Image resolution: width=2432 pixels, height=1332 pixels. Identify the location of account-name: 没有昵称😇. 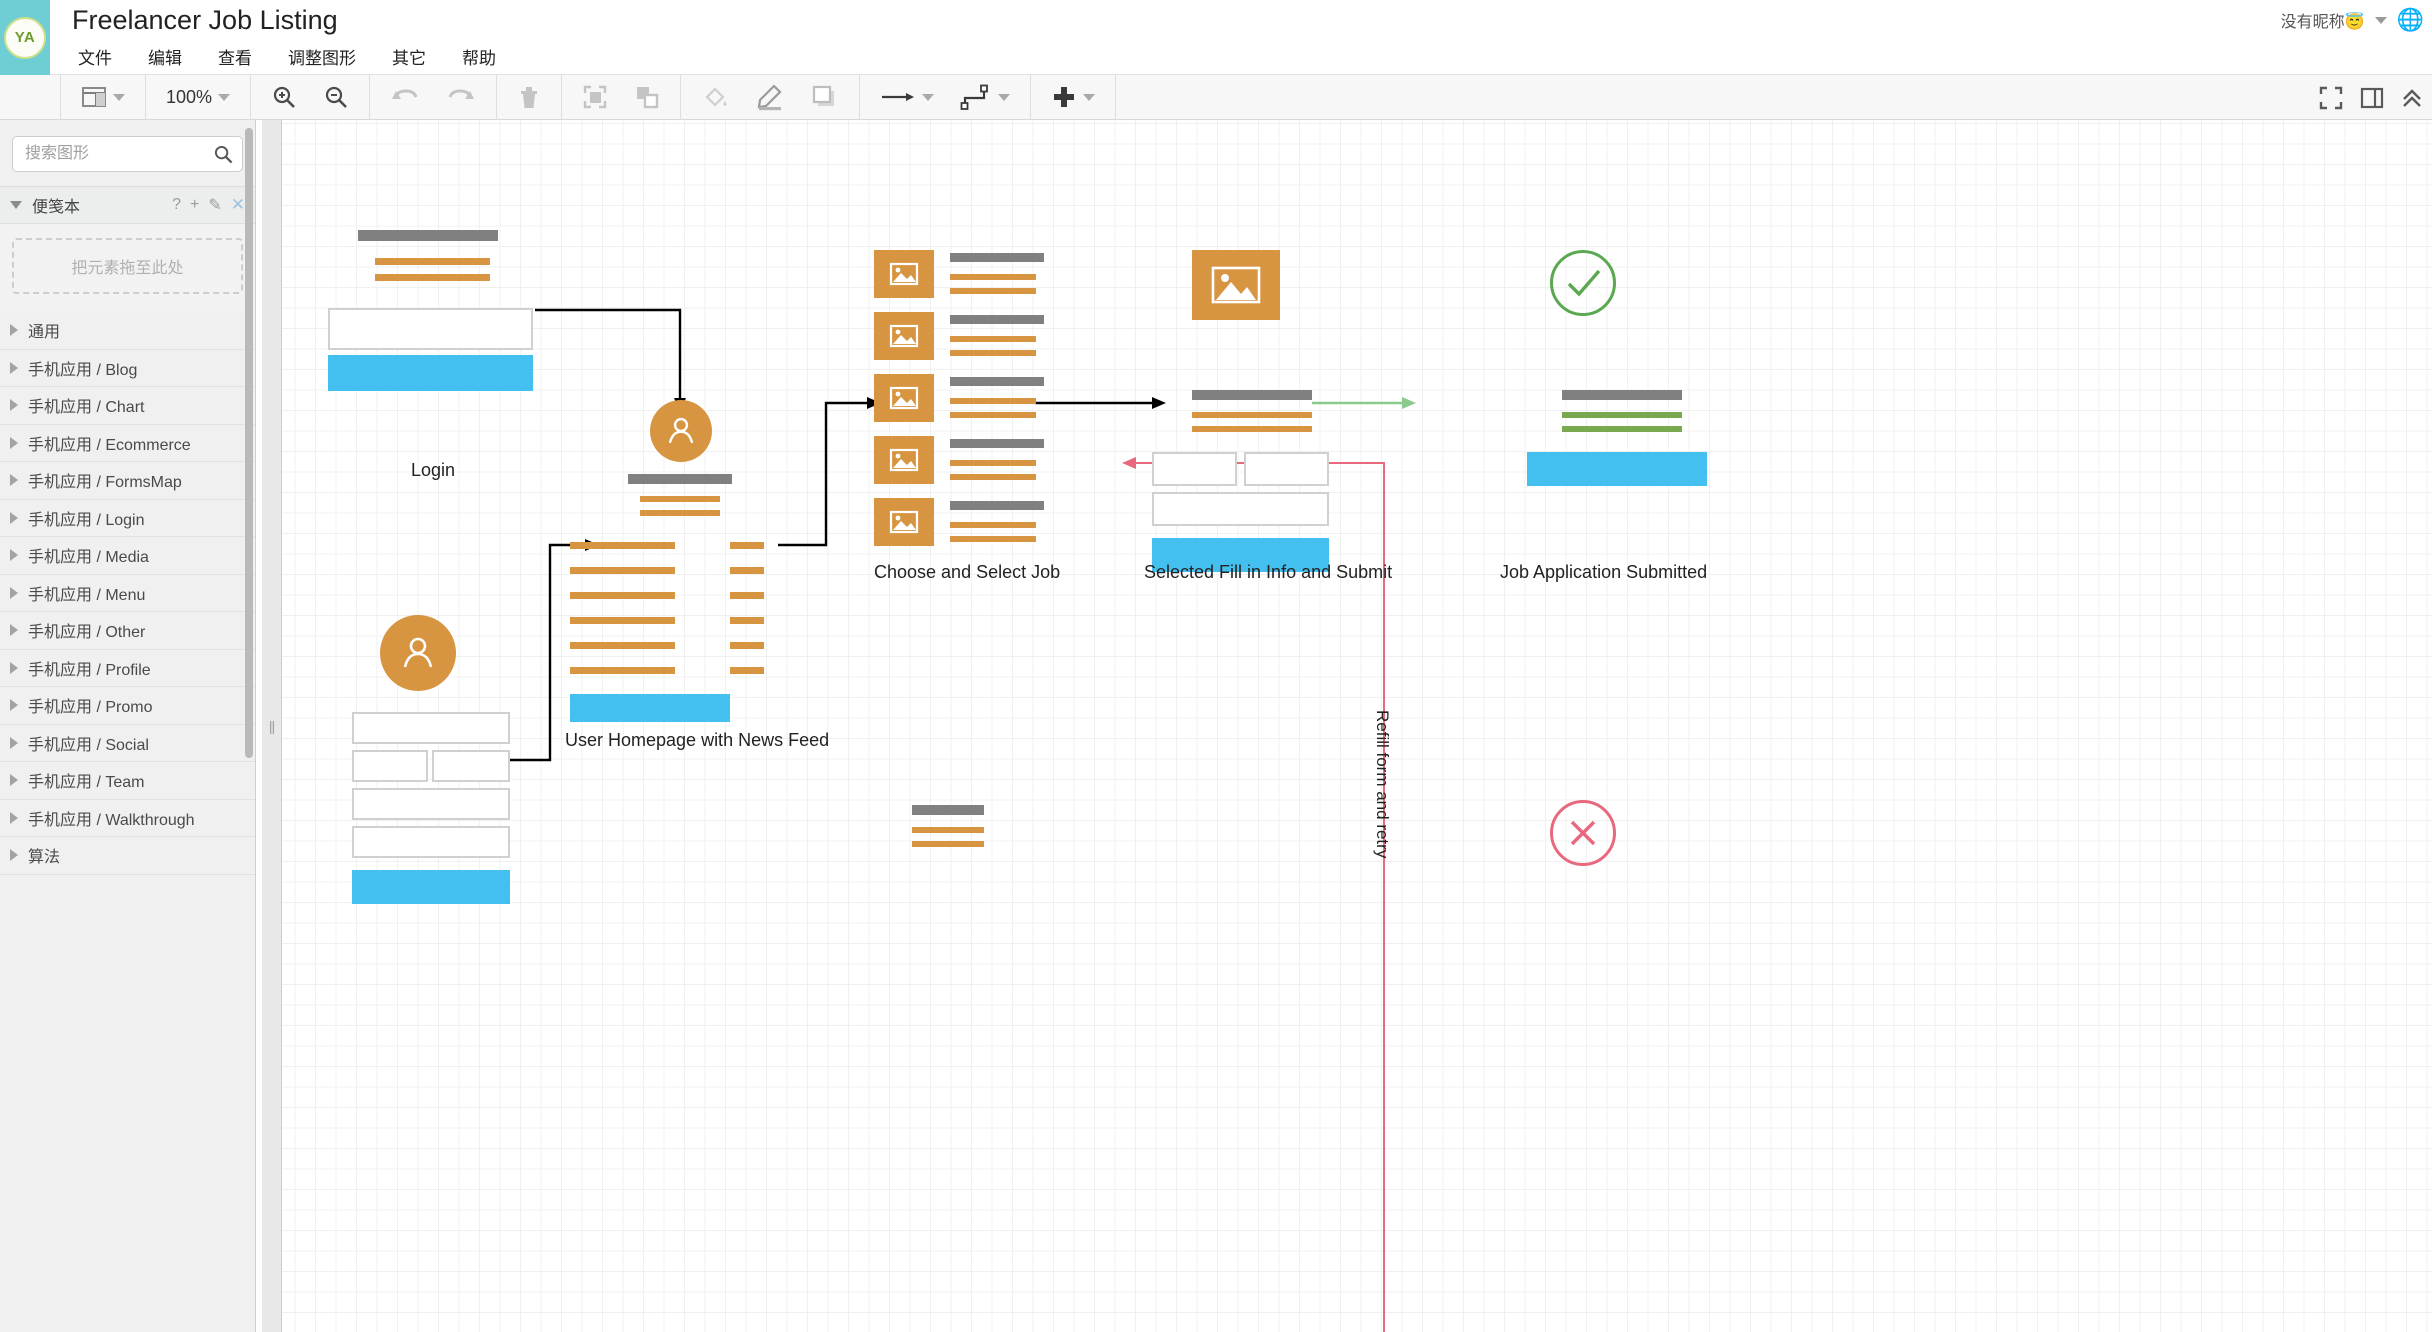
(2323, 20).